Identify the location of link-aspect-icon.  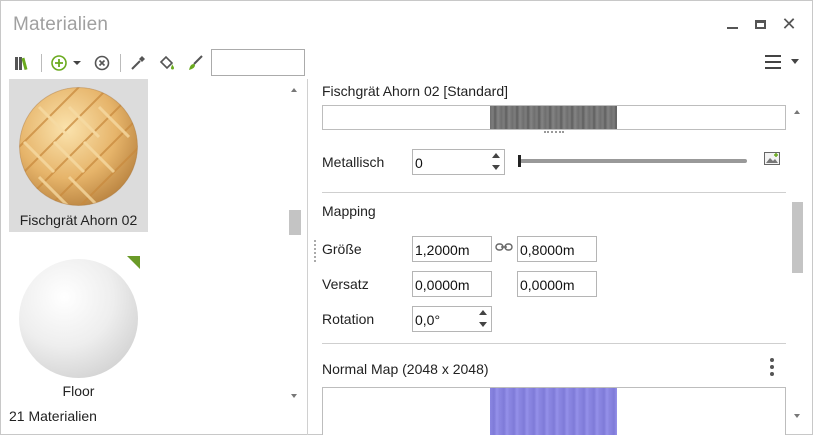
(504, 247).